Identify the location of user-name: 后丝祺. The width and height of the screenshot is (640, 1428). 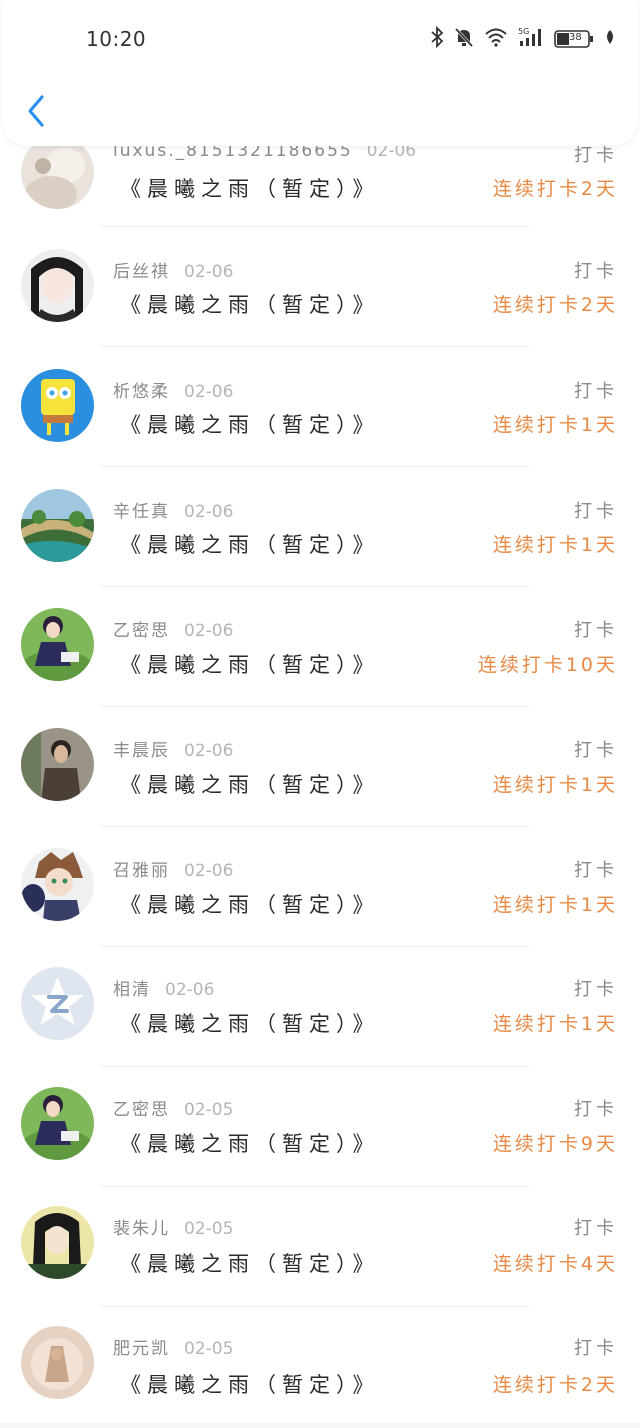
(141, 272).